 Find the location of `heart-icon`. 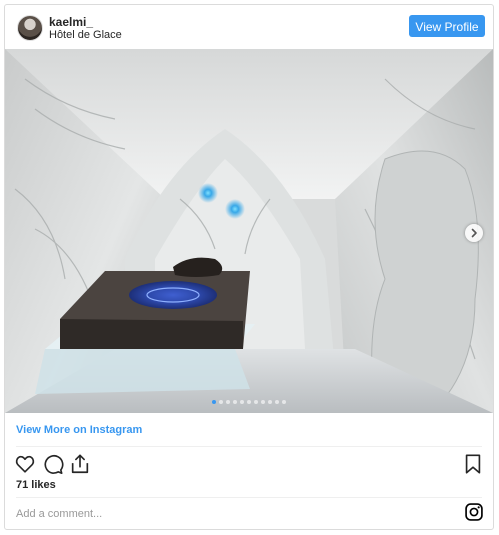

heart-icon is located at coordinates (25, 464).